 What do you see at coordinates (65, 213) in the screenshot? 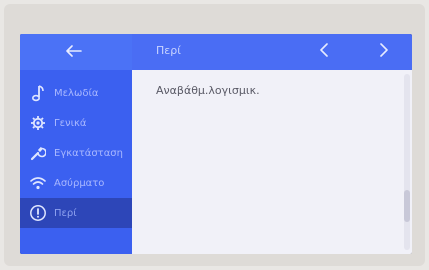
I see `sidebar-item-label: Περί` at bounding box center [65, 213].